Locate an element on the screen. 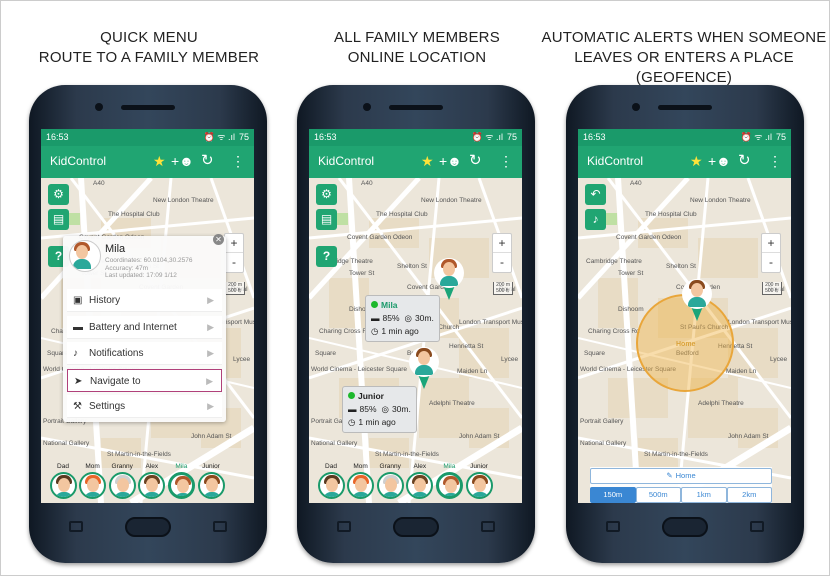 The height and width of the screenshot is (576, 830). battery-level: 75 is located at coordinates (243, 137).